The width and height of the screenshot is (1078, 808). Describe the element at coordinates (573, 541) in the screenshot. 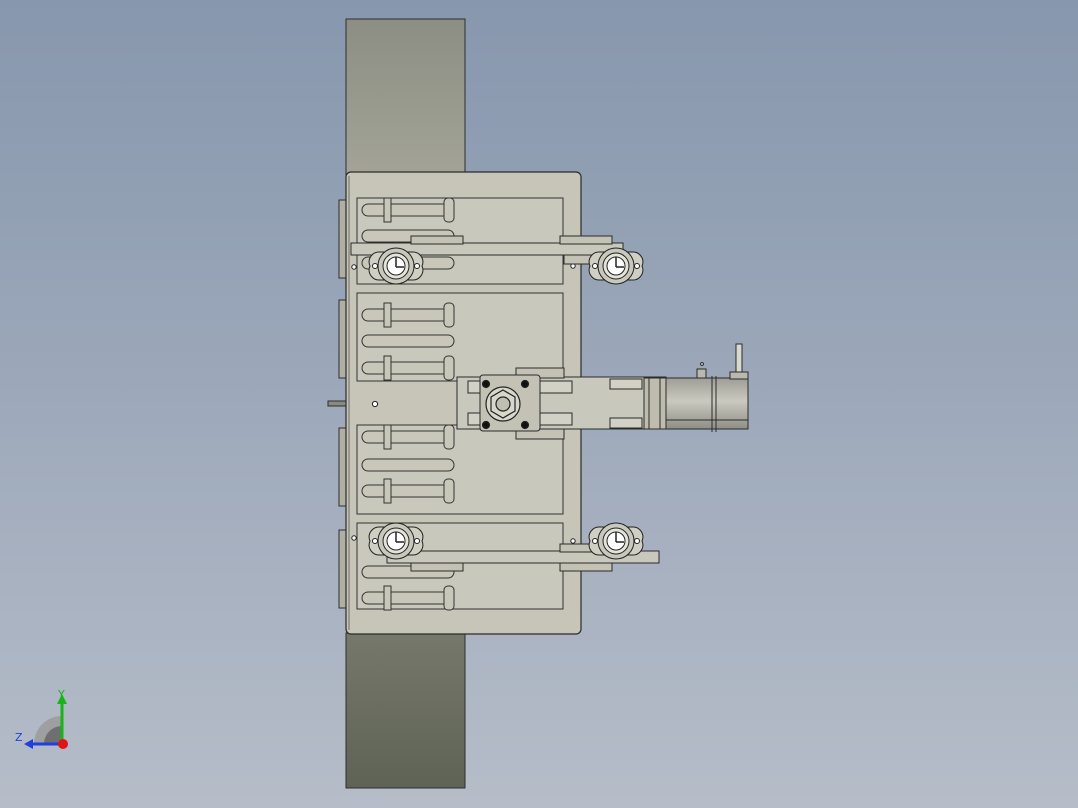

I see `mounting-hole` at that location.